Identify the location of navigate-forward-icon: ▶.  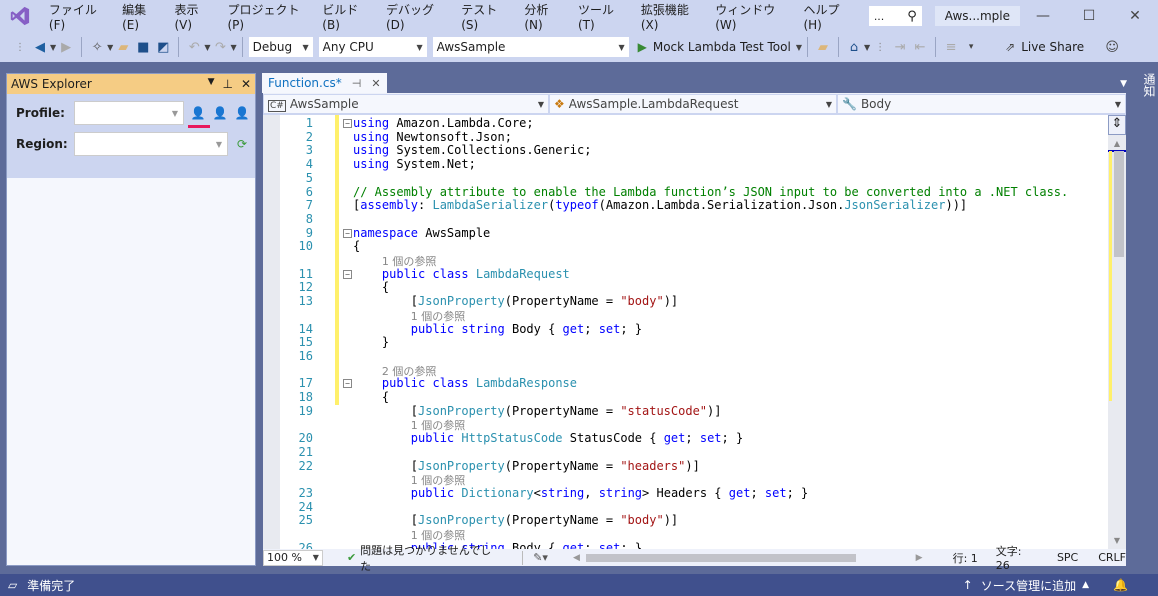
(66, 47).